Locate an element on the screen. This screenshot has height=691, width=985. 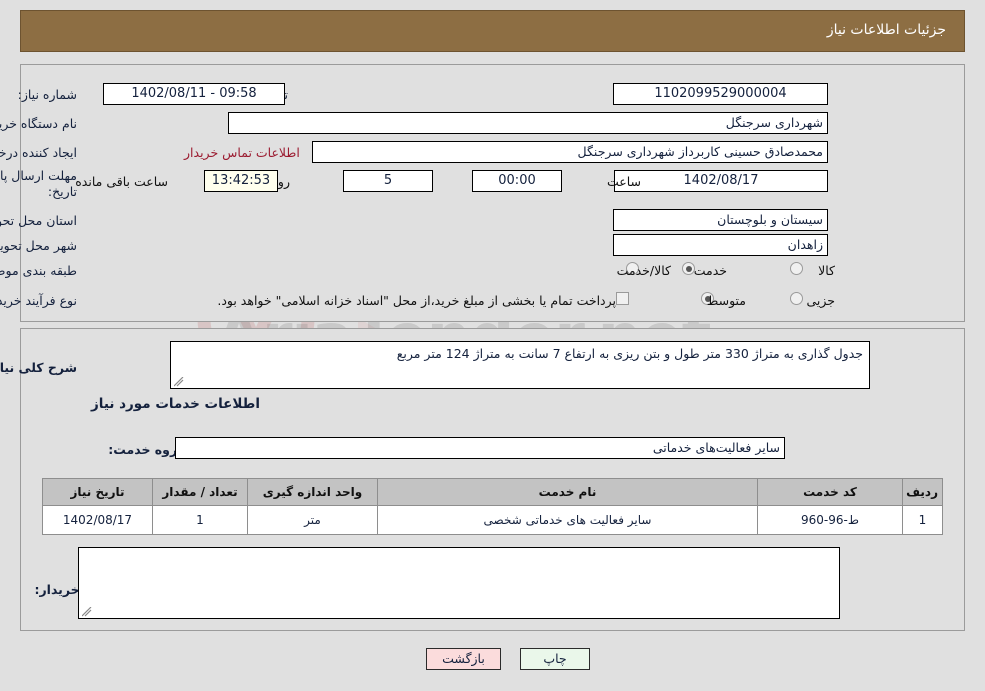
back-button: بازگشت is located at coordinates (463, 659).